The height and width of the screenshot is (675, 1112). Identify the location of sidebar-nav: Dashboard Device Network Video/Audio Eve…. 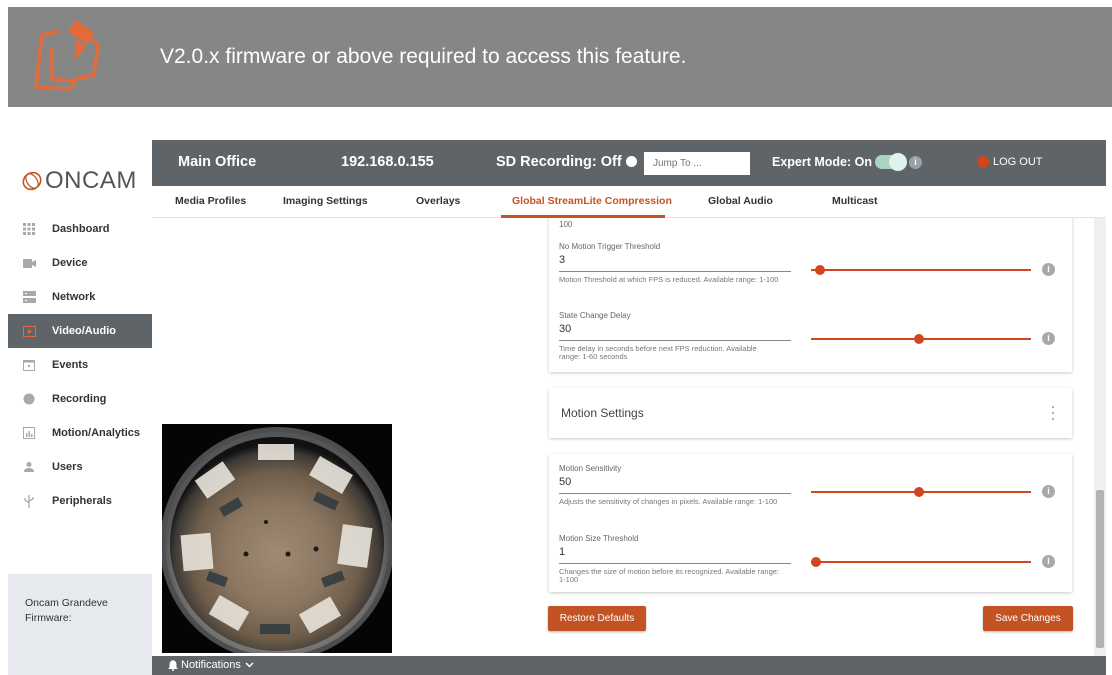
(80, 365).